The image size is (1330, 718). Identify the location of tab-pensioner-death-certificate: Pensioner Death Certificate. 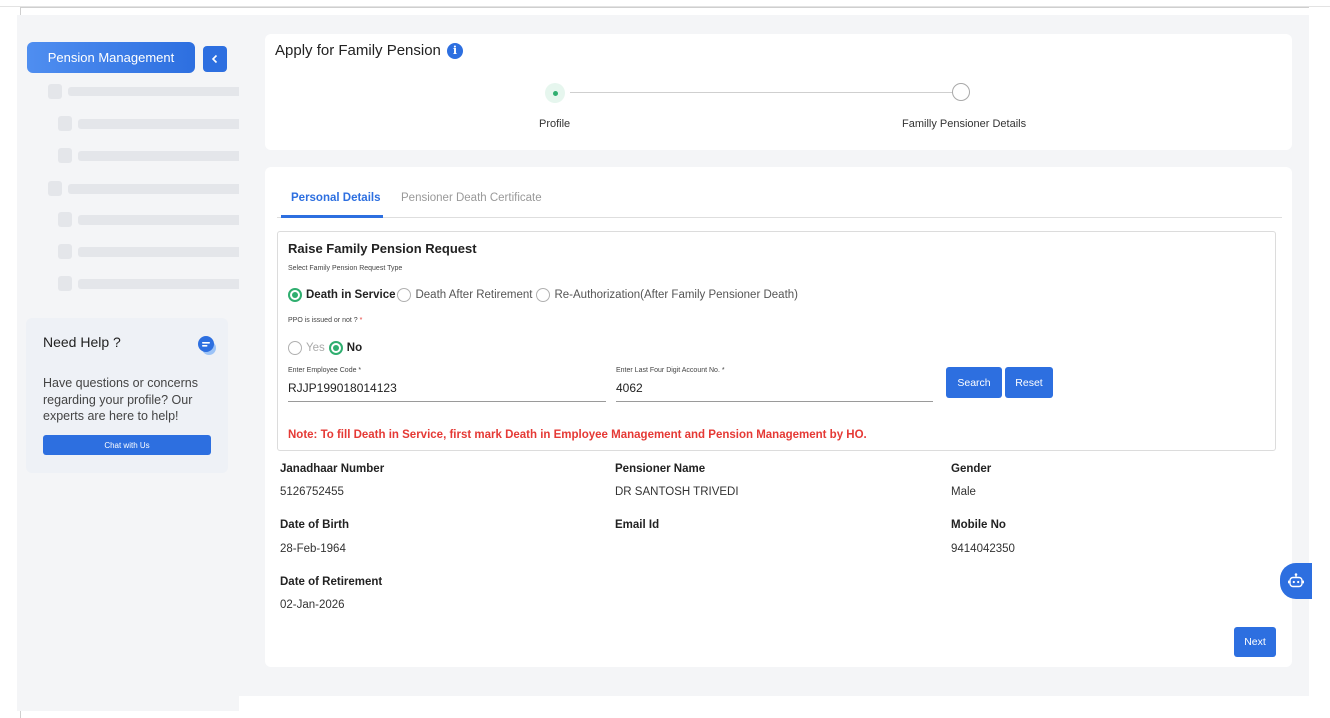
(471, 198).